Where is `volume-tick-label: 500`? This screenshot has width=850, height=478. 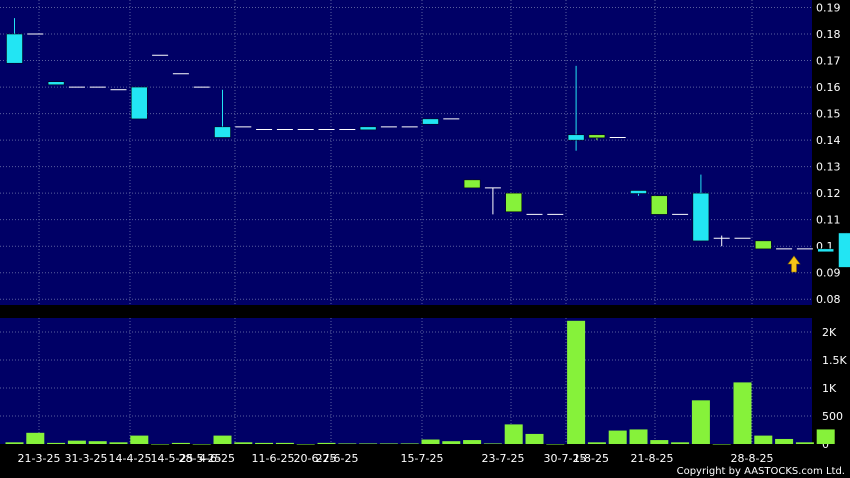
volume-tick-label: 500 is located at coordinates (832, 416).